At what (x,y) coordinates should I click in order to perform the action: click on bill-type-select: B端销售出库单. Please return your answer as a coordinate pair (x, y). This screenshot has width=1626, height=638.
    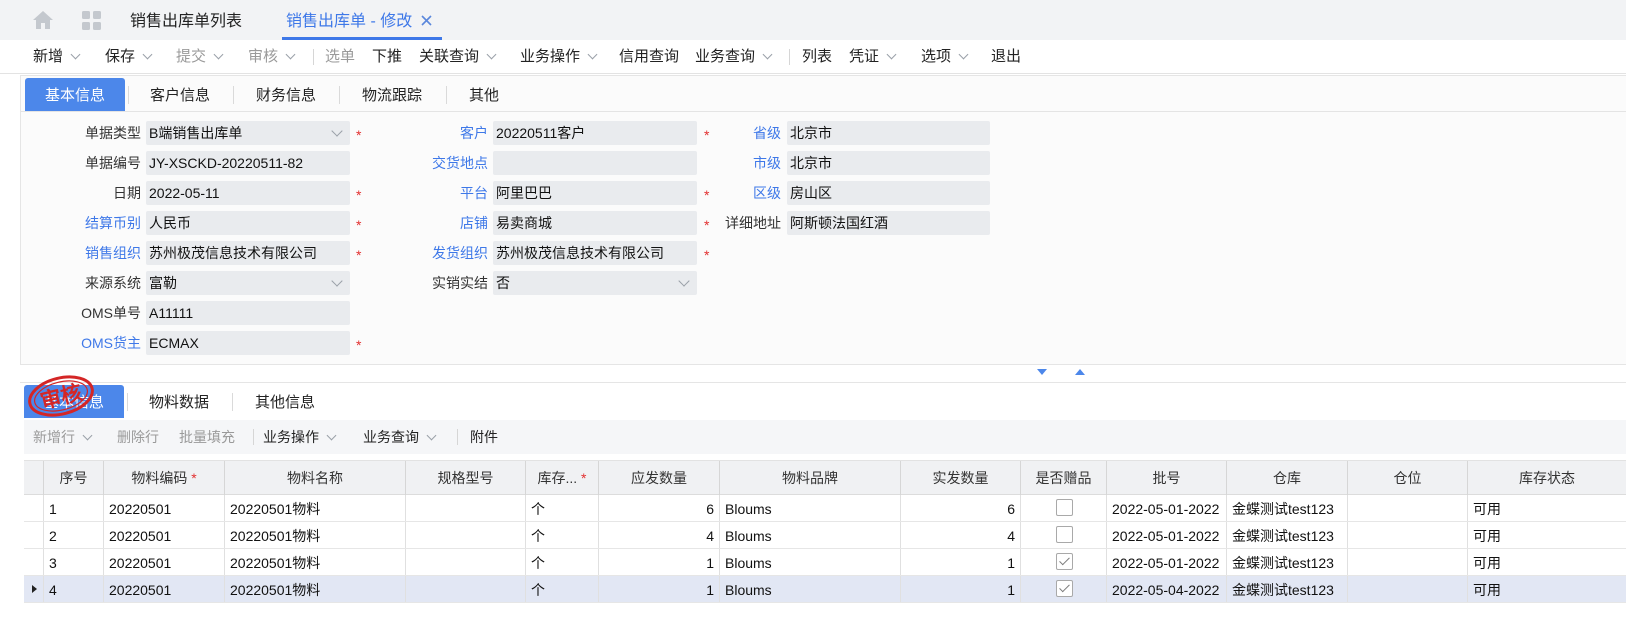
    Looking at the image, I should click on (248, 133).